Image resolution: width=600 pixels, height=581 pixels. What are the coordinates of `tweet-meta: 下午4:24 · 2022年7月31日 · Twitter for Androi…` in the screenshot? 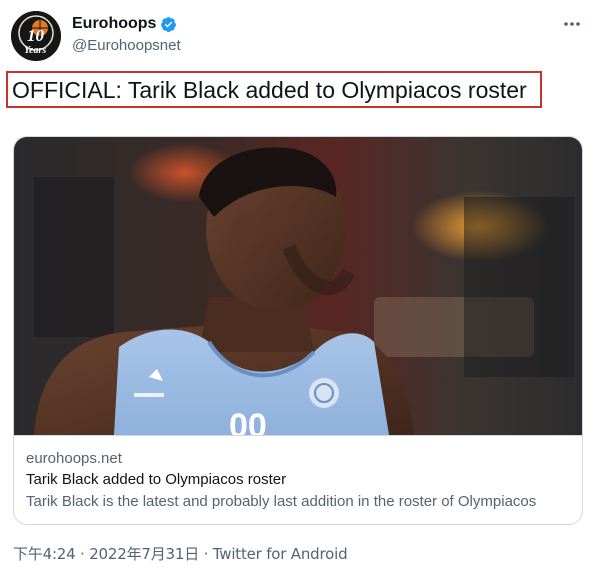 It's located at (180, 553).